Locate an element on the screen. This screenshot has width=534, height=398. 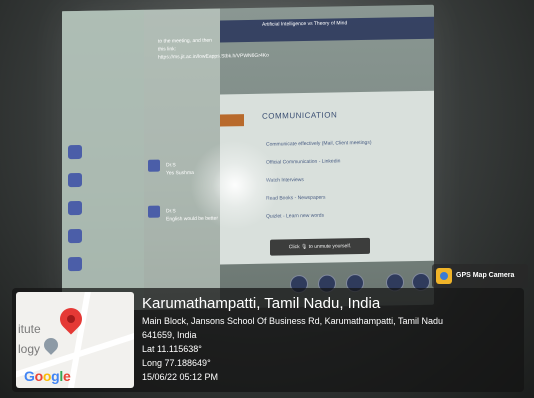
gps-camera-badge: GPS Map Camera is located at coordinates (480, 276).